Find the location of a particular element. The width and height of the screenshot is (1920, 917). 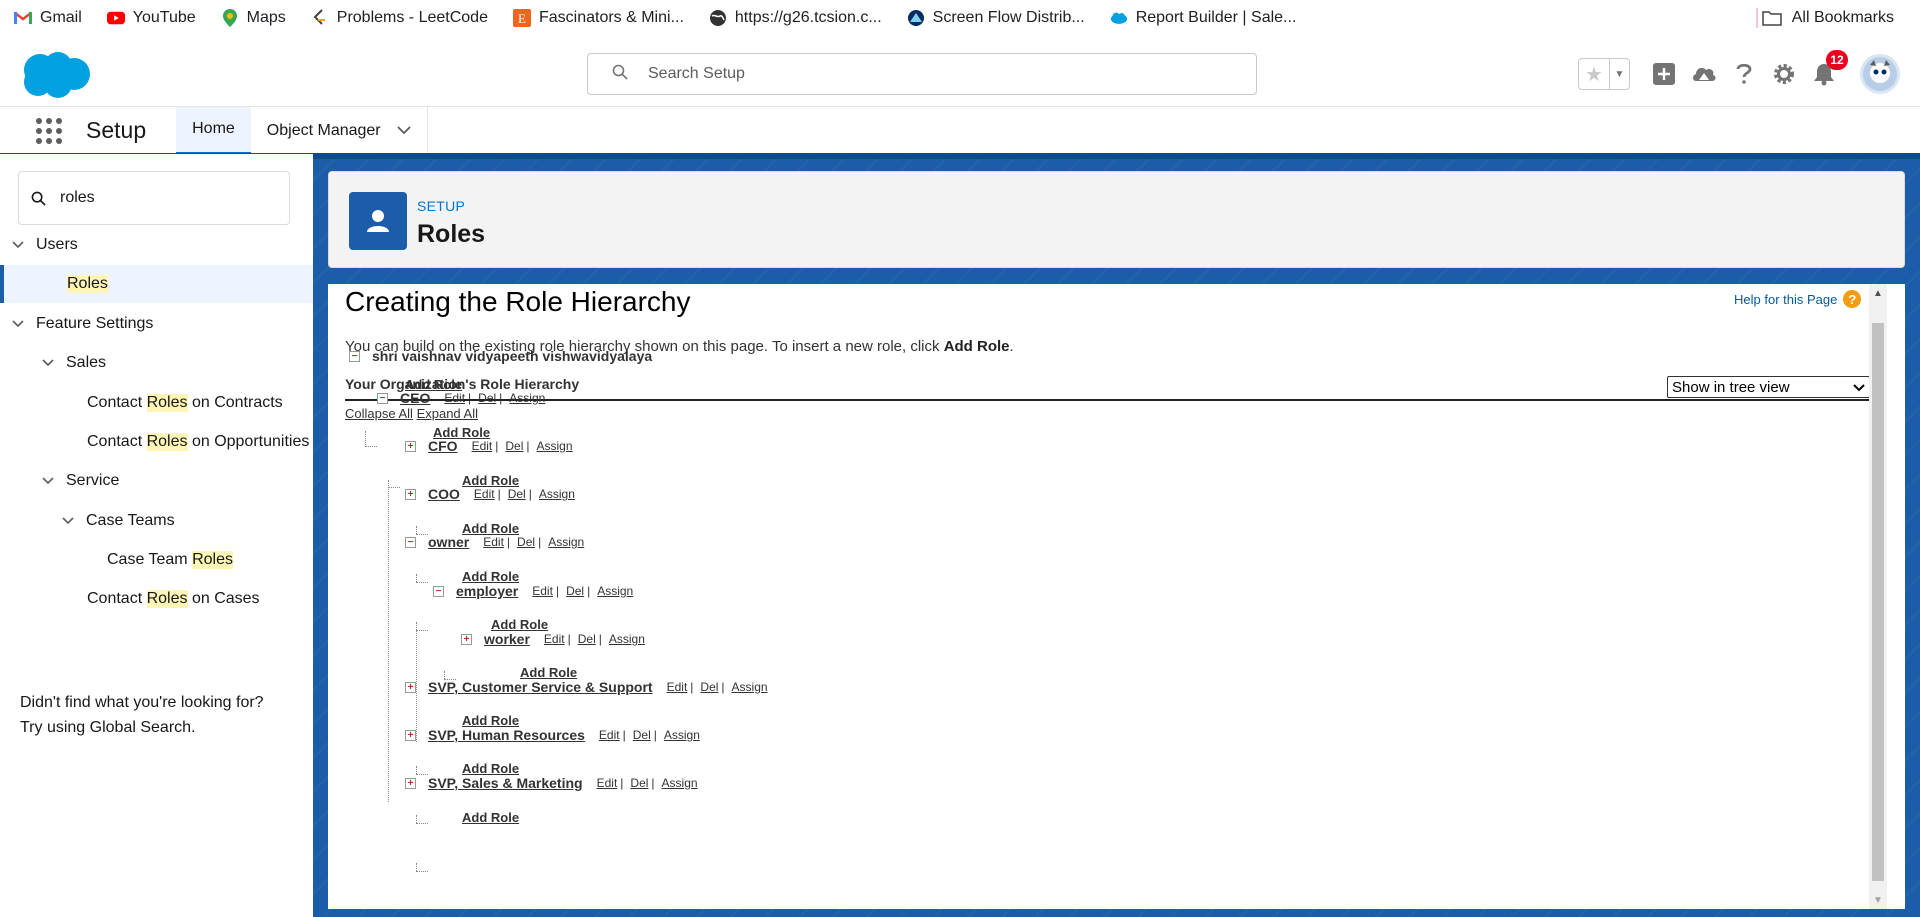

sidebar-item-contact-roles-cases: Contact Roles on Cases is located at coordinates (156, 599).